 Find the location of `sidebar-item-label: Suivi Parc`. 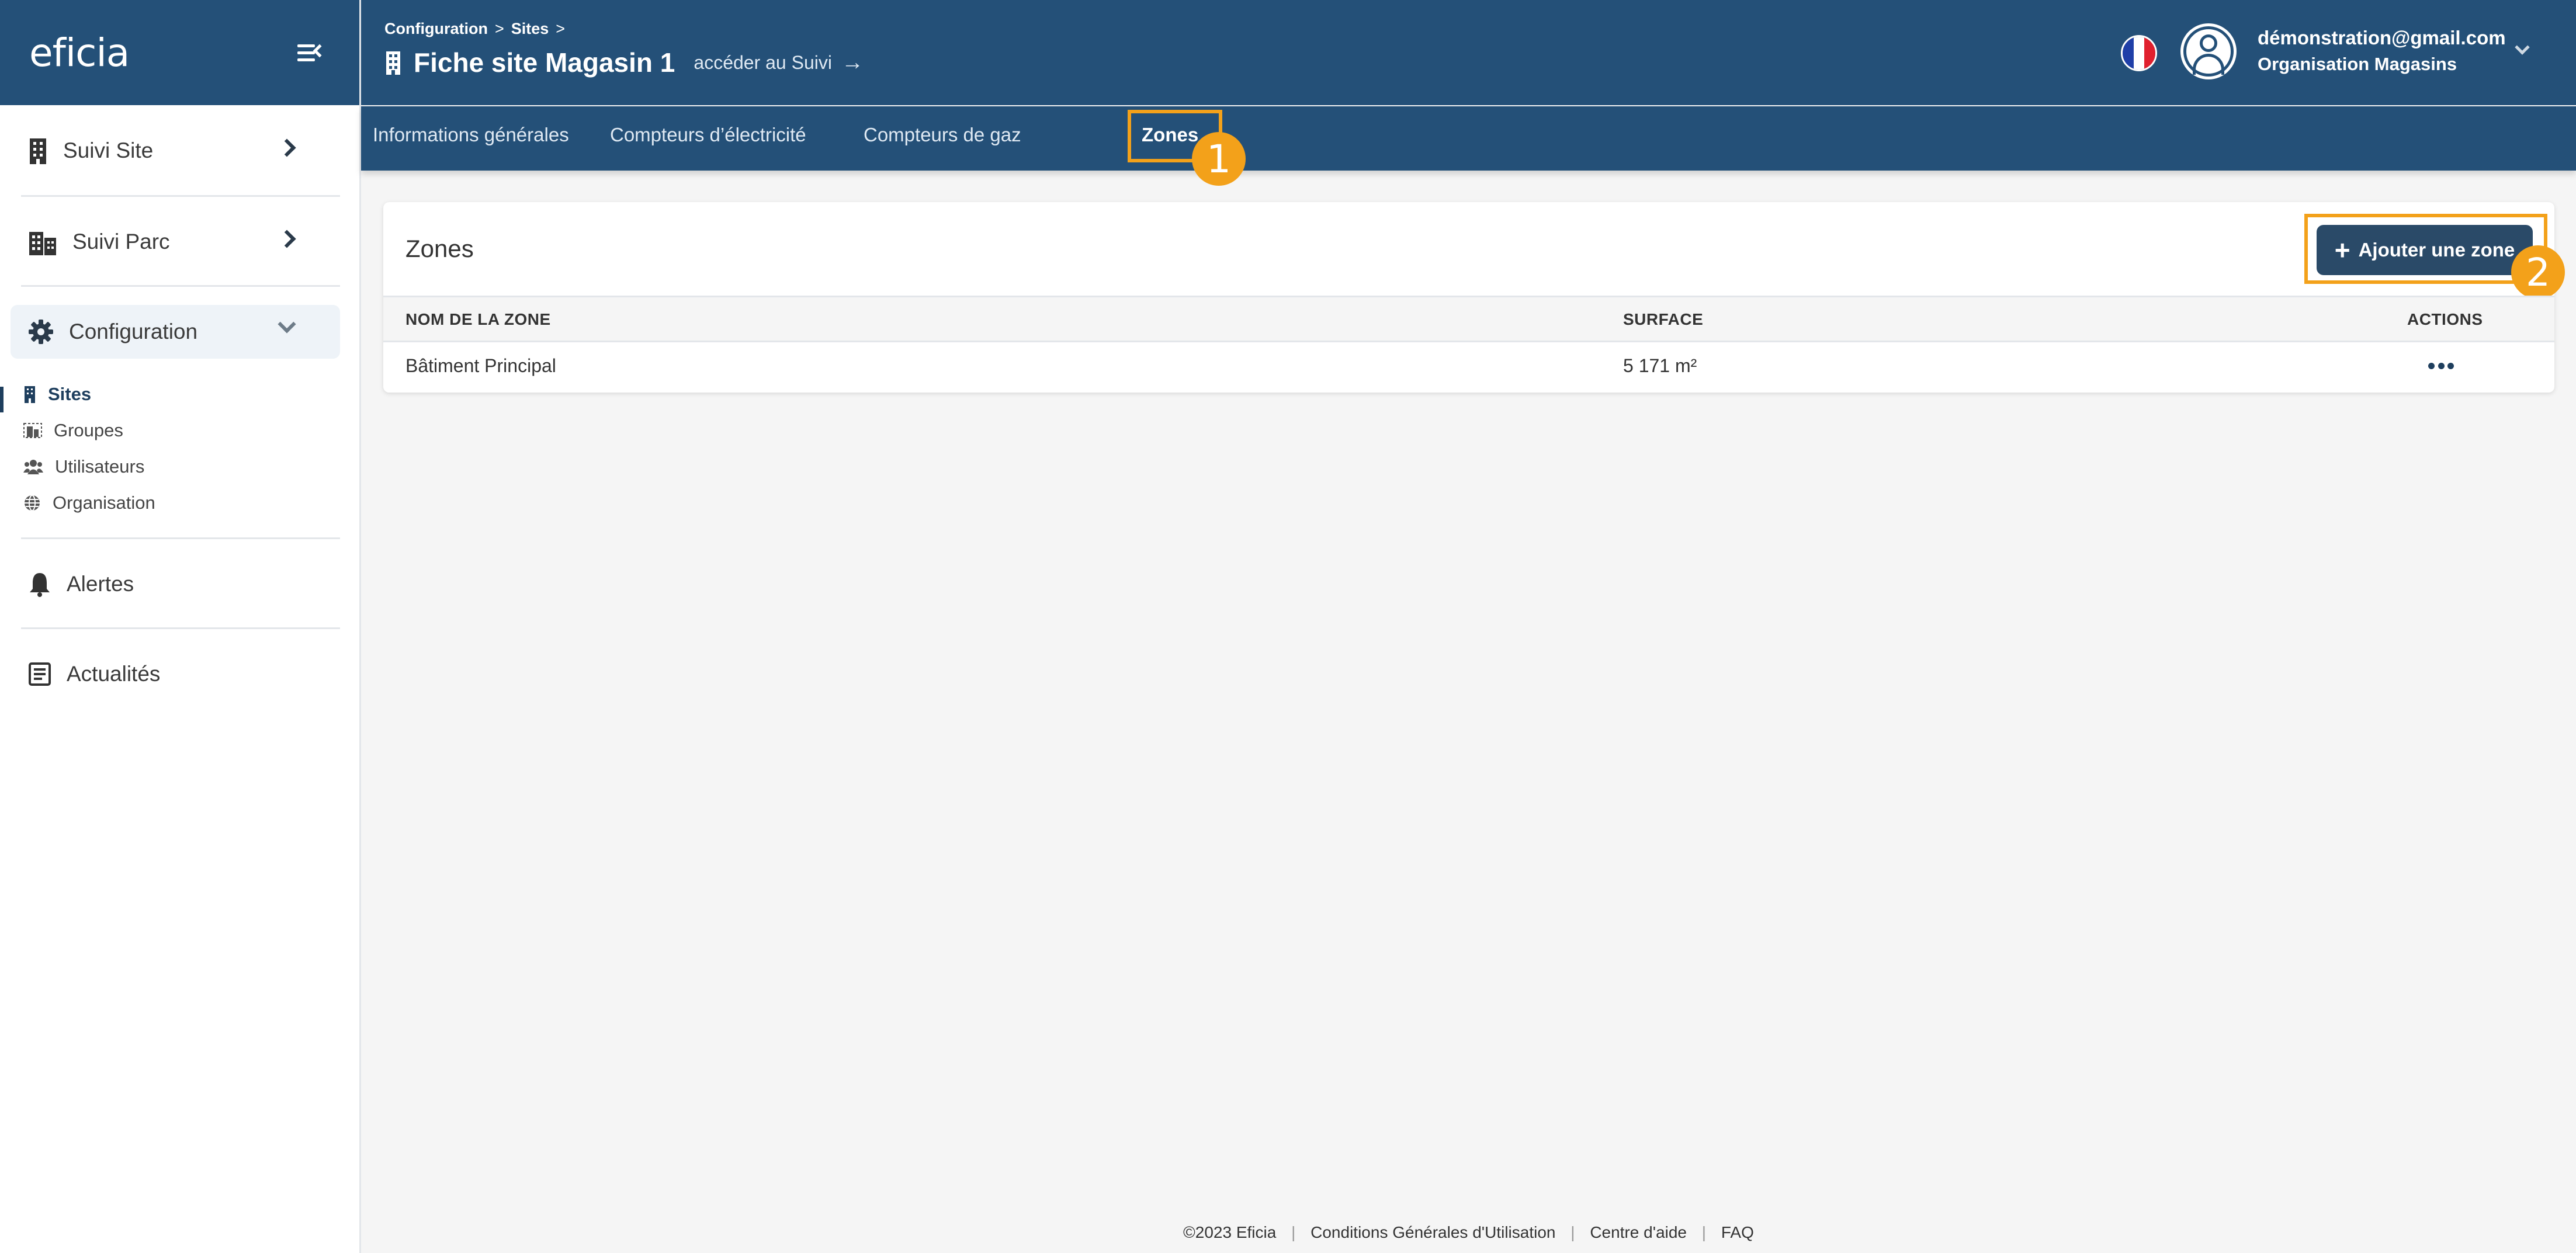

sidebar-item-label: Suivi Parc is located at coordinates (121, 242).